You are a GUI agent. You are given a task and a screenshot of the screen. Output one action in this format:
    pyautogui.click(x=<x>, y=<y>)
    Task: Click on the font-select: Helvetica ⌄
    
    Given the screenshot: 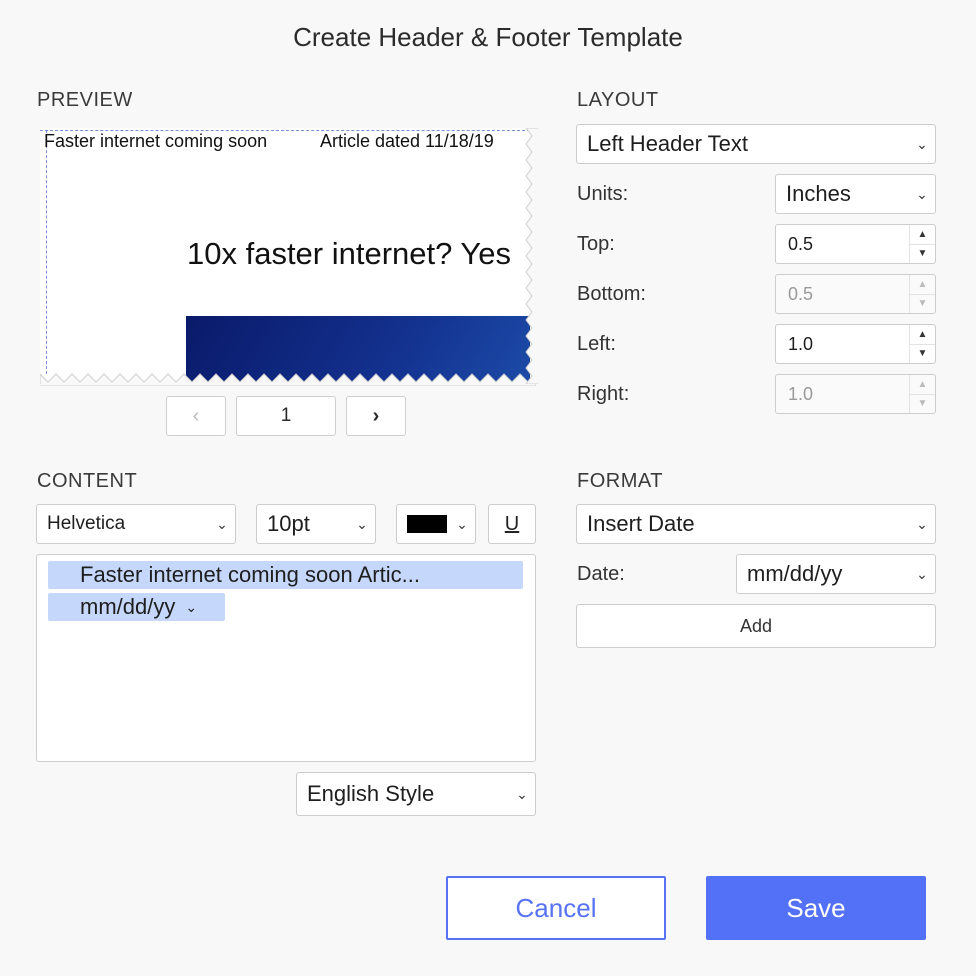 What is the action you would take?
    pyautogui.click(x=136, y=524)
    